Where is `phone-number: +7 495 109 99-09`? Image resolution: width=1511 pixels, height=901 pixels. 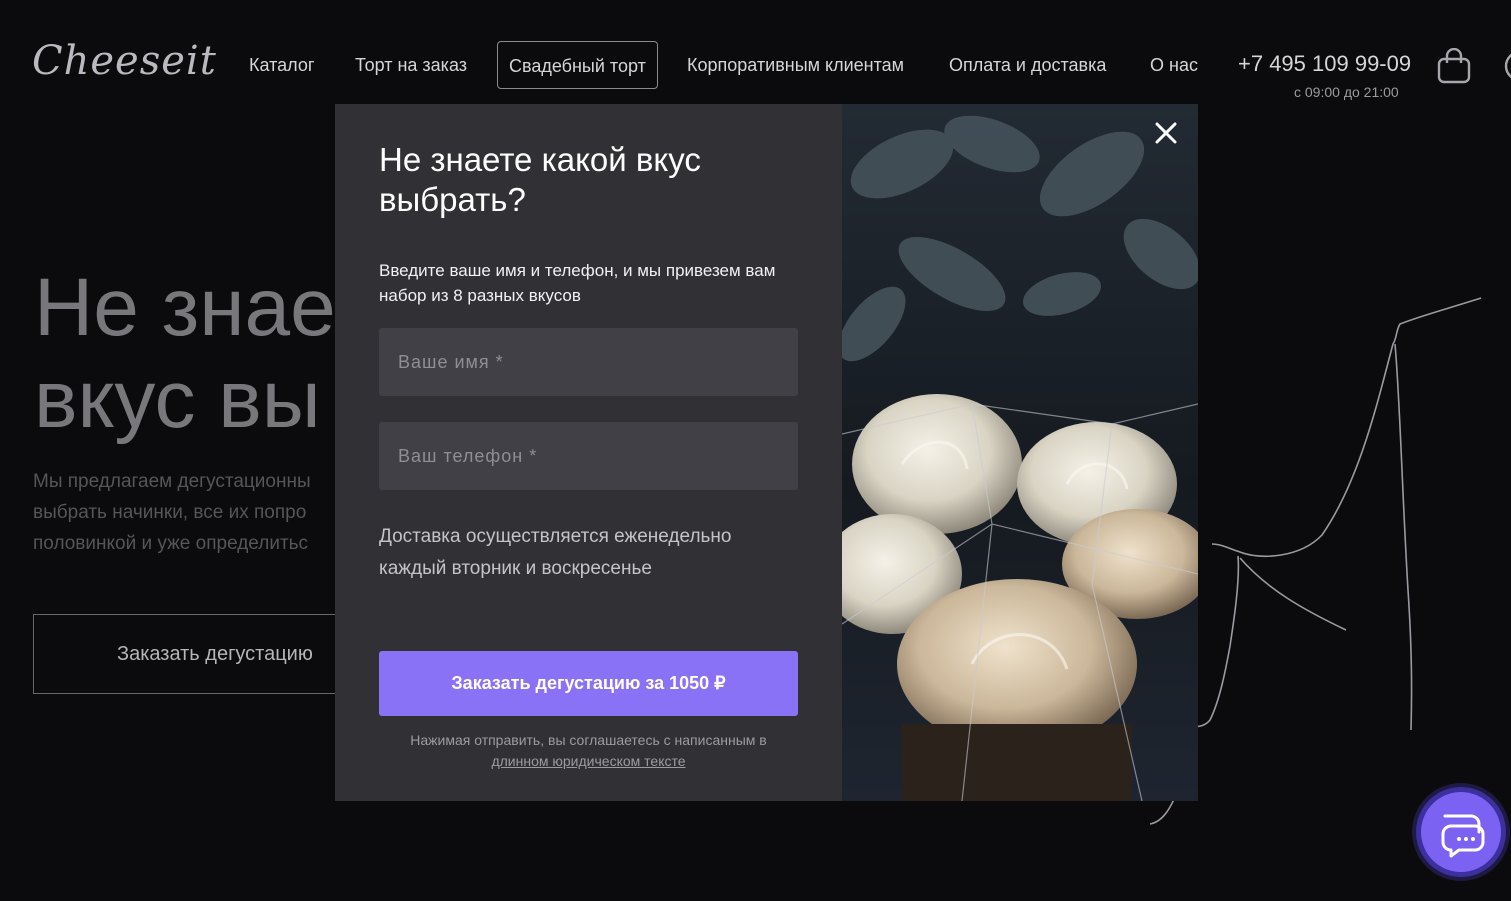 phone-number: +7 495 109 99-09 is located at coordinates (1324, 64).